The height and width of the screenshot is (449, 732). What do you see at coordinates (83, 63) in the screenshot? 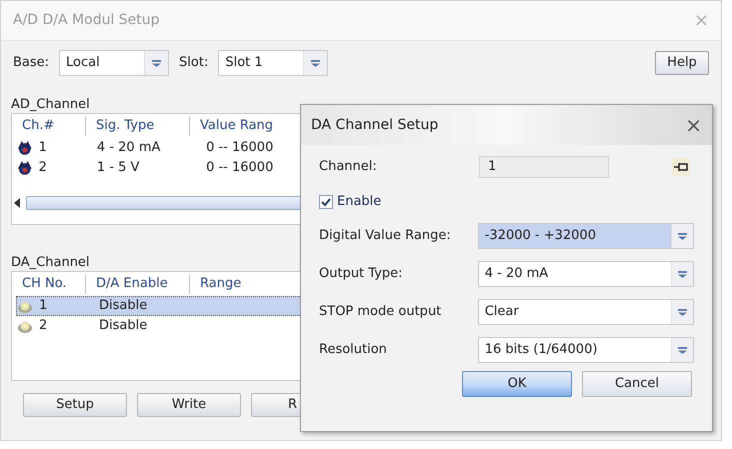
I see `dropdown-value: Local` at bounding box center [83, 63].